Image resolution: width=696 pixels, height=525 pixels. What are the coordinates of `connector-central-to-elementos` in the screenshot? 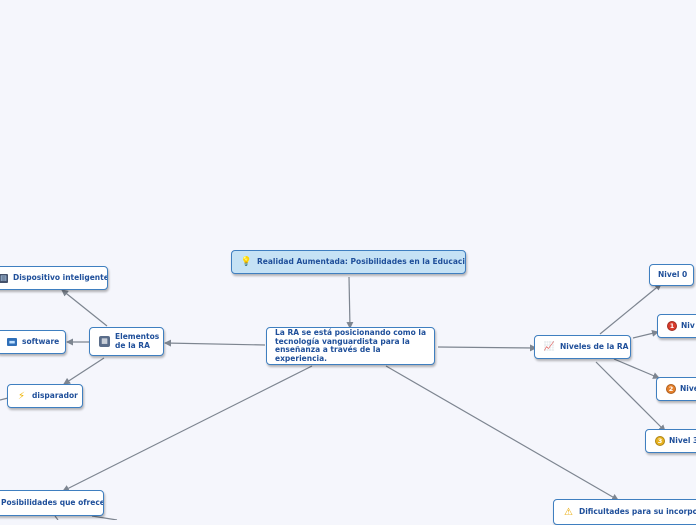 It's located at (215, 343).